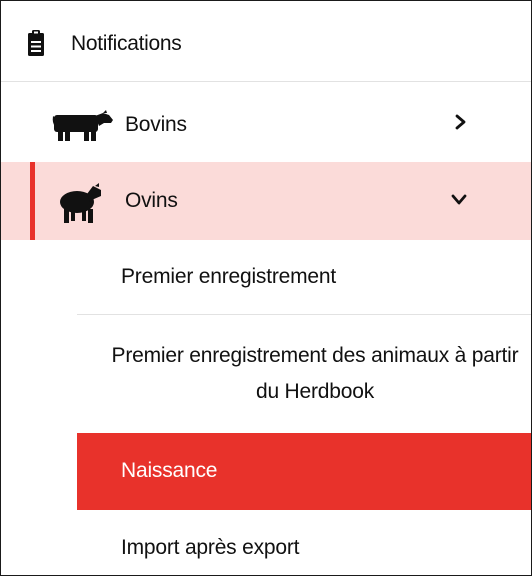 Image resolution: width=532 pixels, height=576 pixels. What do you see at coordinates (36, 43) in the screenshot?
I see `clipboard-icon` at bounding box center [36, 43].